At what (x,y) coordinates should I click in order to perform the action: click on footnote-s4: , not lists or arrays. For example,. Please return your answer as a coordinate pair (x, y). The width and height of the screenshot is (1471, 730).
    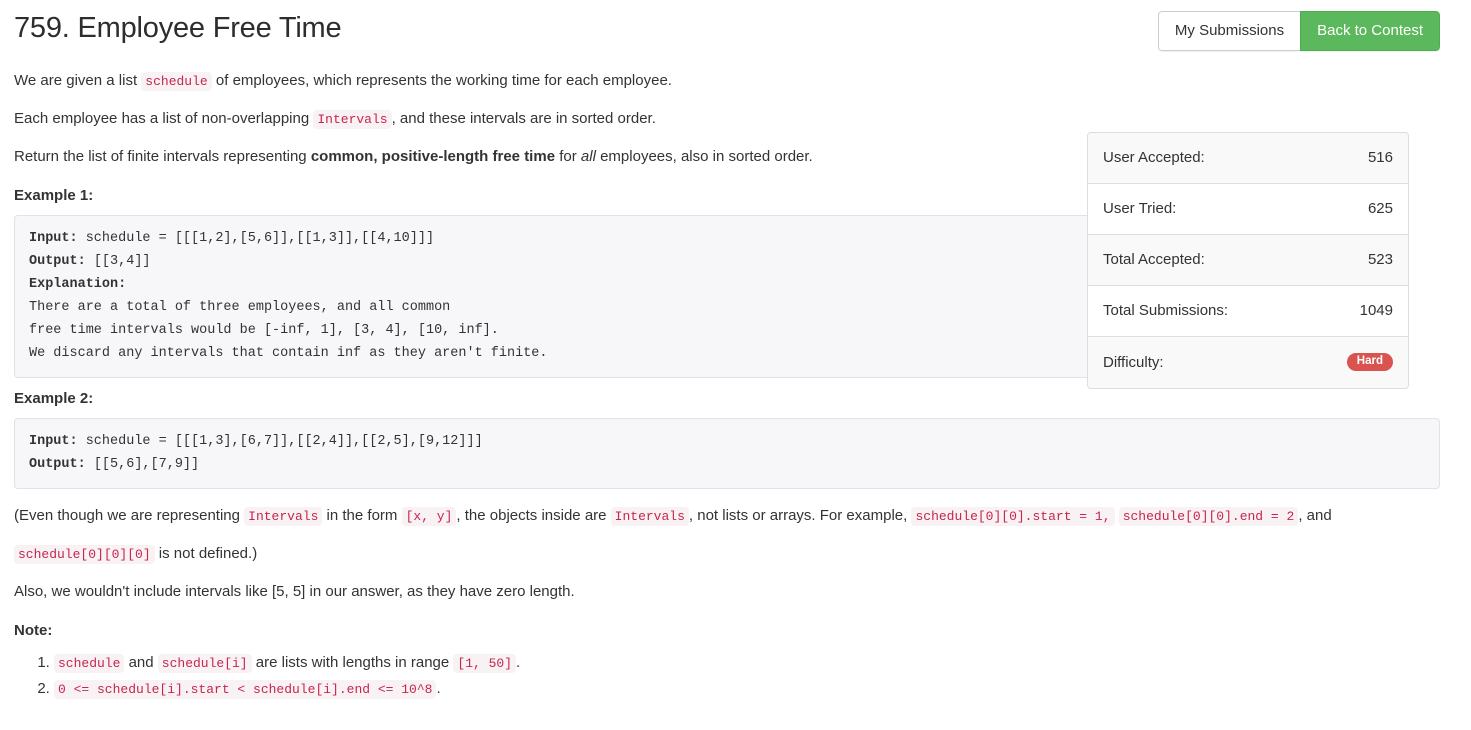
    Looking at the image, I should click on (798, 515).